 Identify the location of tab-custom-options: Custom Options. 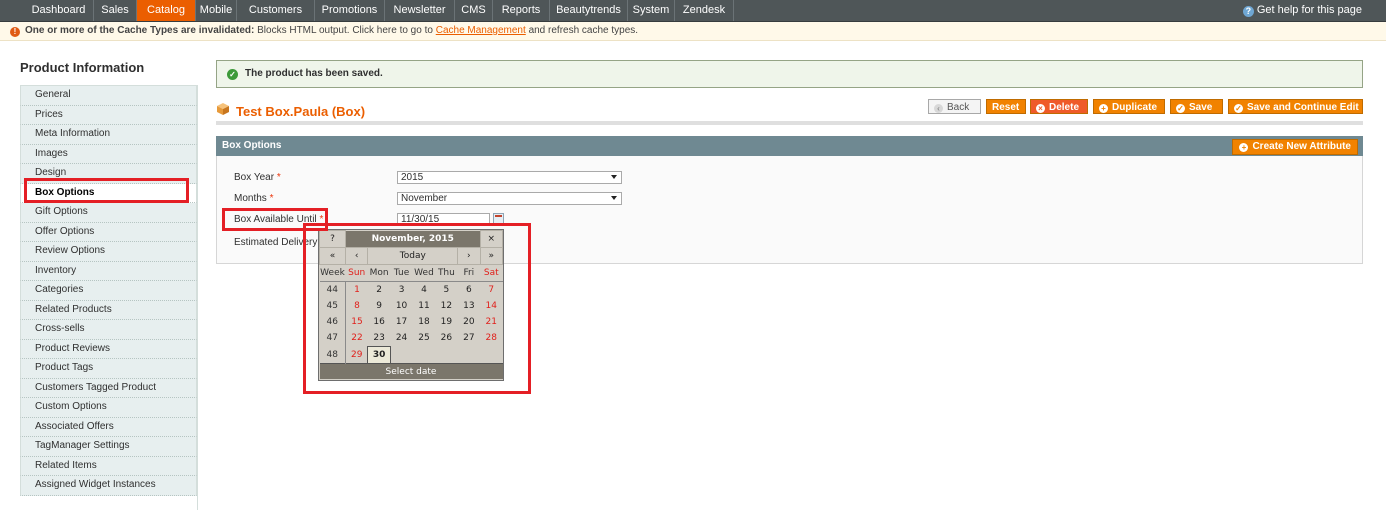
(108, 408).